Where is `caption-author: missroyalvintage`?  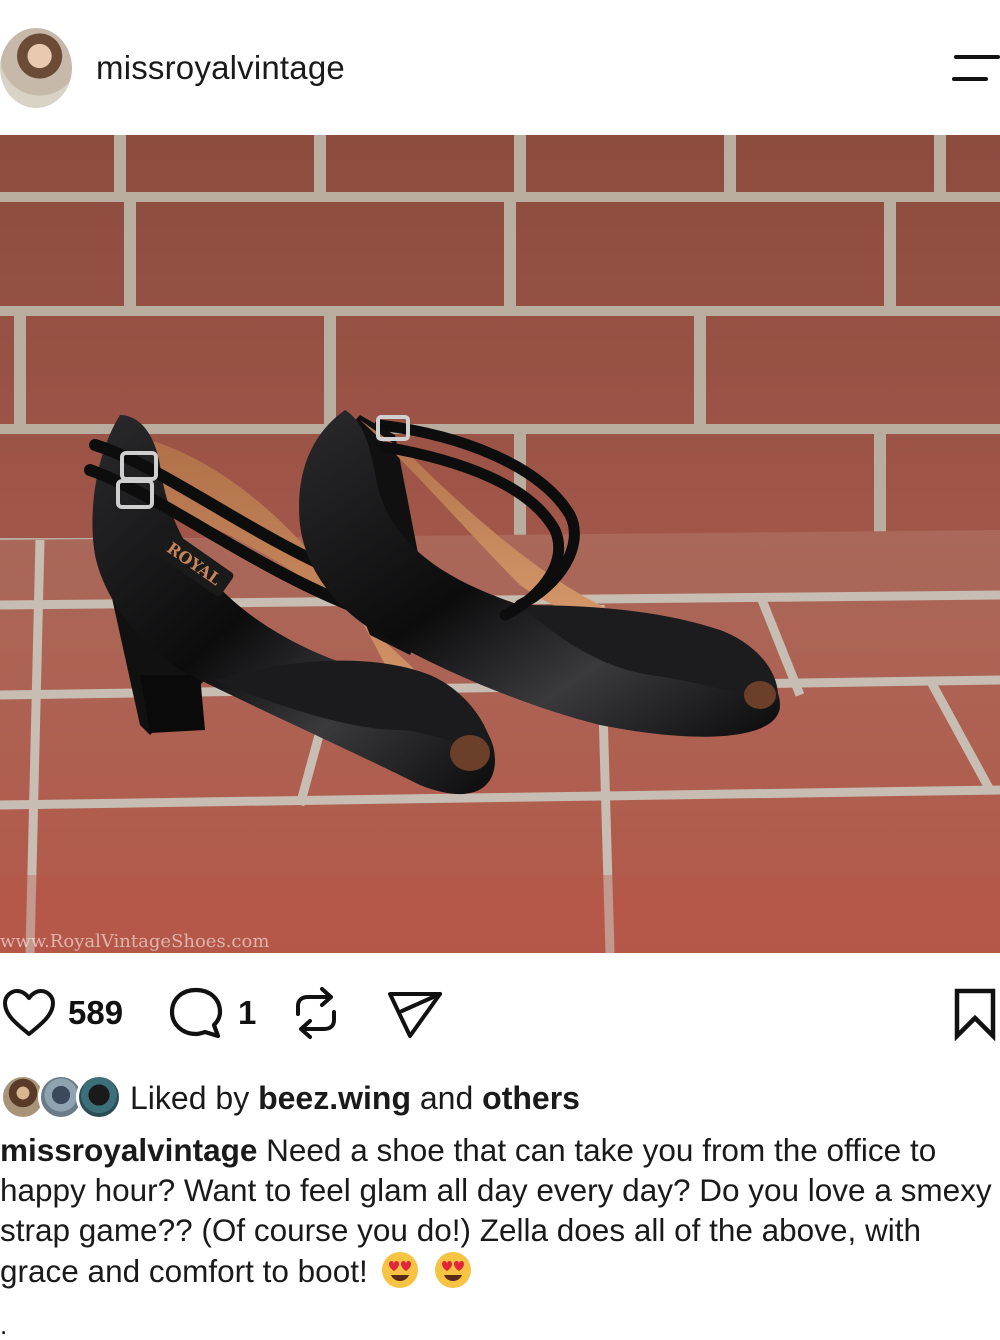
caption-author: missroyalvintage is located at coordinates (128, 1150).